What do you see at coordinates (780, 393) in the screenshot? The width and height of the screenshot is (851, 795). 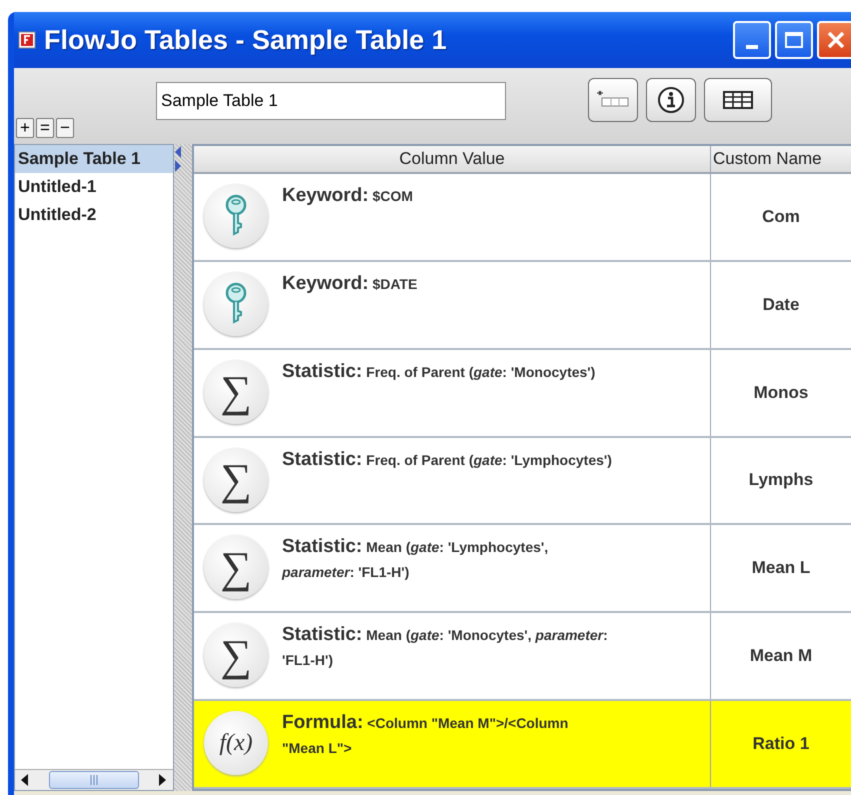 I see `custom-name: Monos` at bounding box center [780, 393].